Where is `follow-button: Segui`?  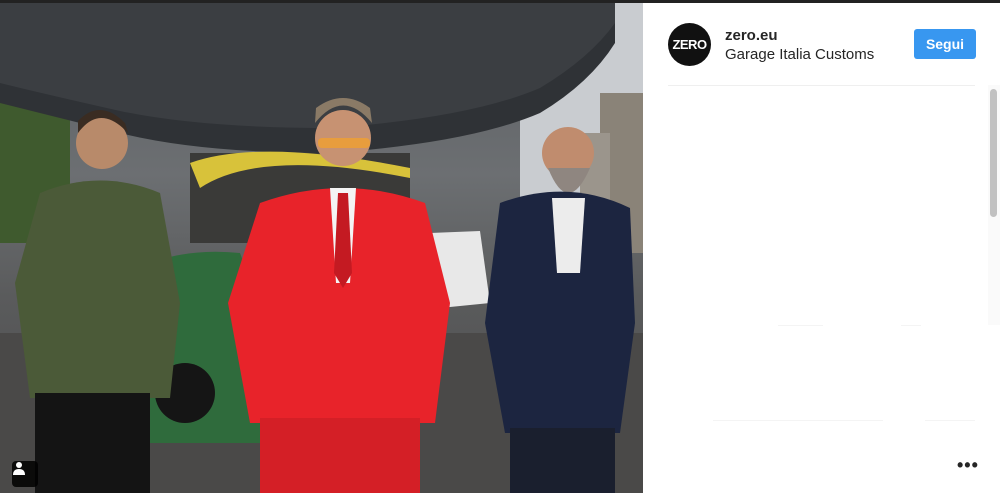
follow-button: Segui is located at coordinates (945, 44).